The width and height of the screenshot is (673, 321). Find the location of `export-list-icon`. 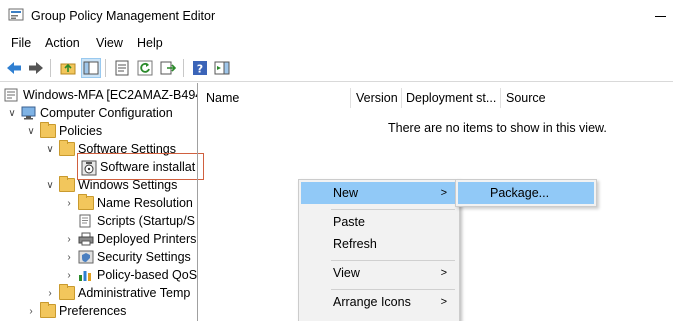

export-list-icon is located at coordinates (168, 68).